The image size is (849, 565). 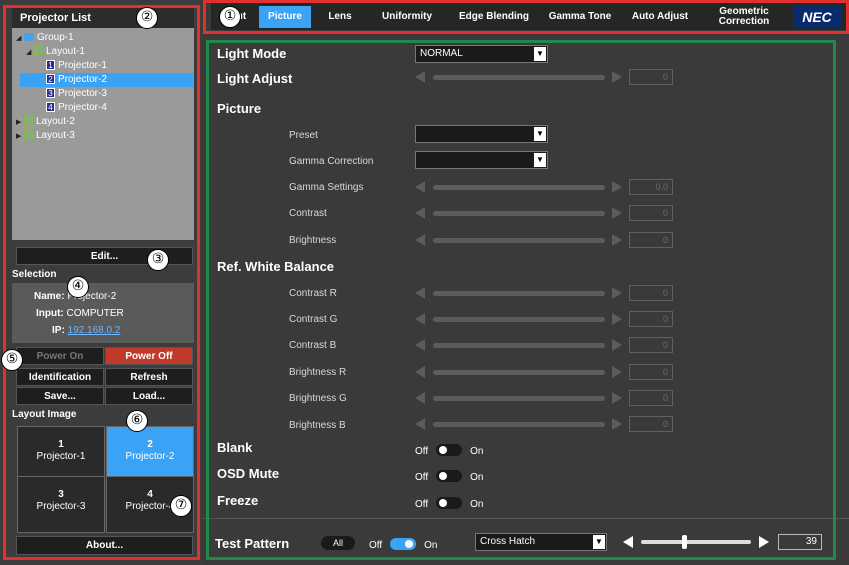 What do you see at coordinates (317, 425) in the screenshot?
I see `brightness-b-label: Brightness B` at bounding box center [317, 425].